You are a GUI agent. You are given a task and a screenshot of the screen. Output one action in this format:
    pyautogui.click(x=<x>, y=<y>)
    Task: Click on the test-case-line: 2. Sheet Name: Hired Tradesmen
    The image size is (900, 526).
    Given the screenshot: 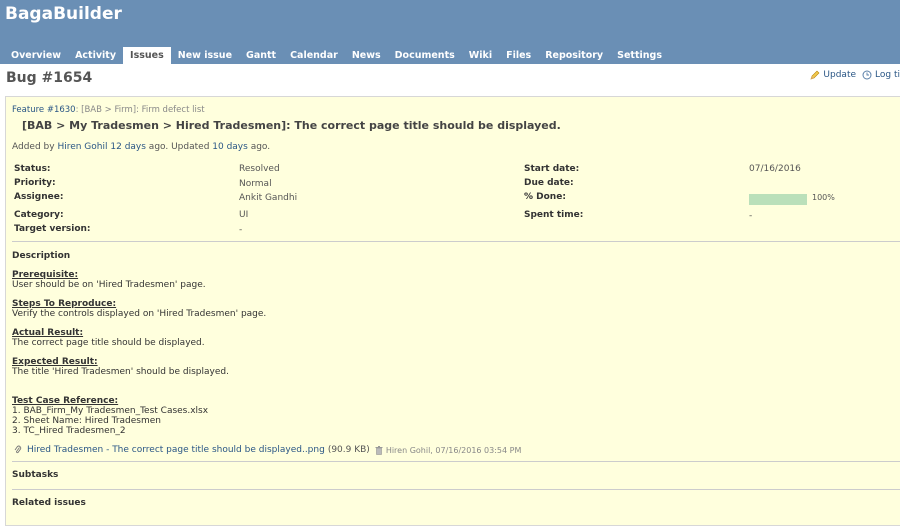 What is the action you would take?
    pyautogui.click(x=86, y=421)
    